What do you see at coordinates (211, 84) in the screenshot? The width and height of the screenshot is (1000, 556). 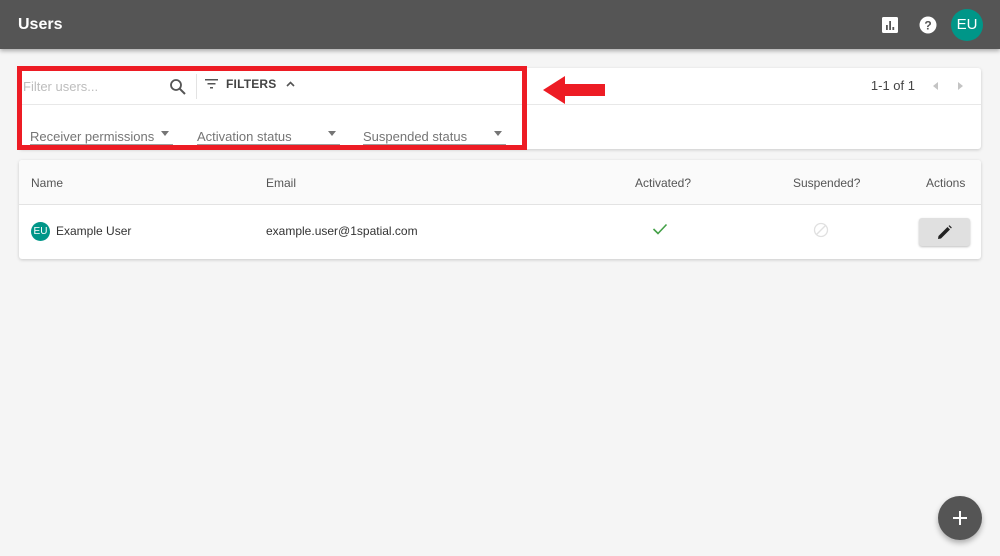 I see `filter-list-icon` at bounding box center [211, 84].